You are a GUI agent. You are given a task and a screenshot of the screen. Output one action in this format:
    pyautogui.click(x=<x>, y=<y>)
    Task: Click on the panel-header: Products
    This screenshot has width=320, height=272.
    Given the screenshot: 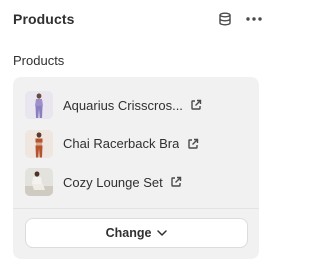 What is the action you would take?
    pyautogui.click(x=138, y=19)
    